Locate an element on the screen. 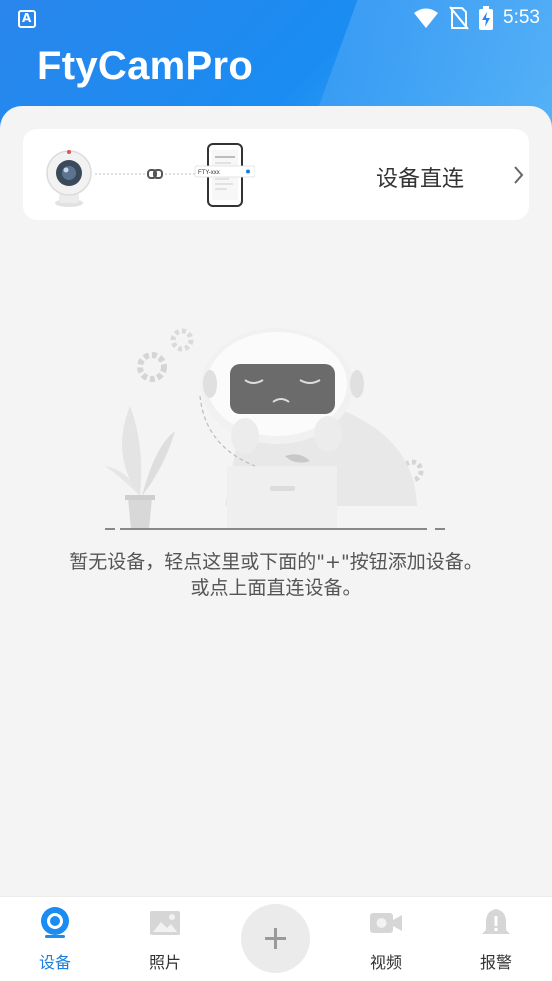 The height and width of the screenshot is (981, 552). tab-devices: 设备 is located at coordinates (55, 939).